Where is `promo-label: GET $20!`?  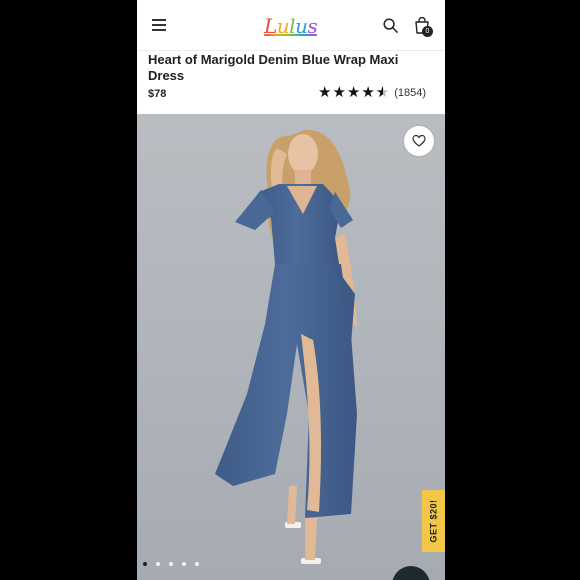 promo-label: GET $20! is located at coordinates (433, 521).